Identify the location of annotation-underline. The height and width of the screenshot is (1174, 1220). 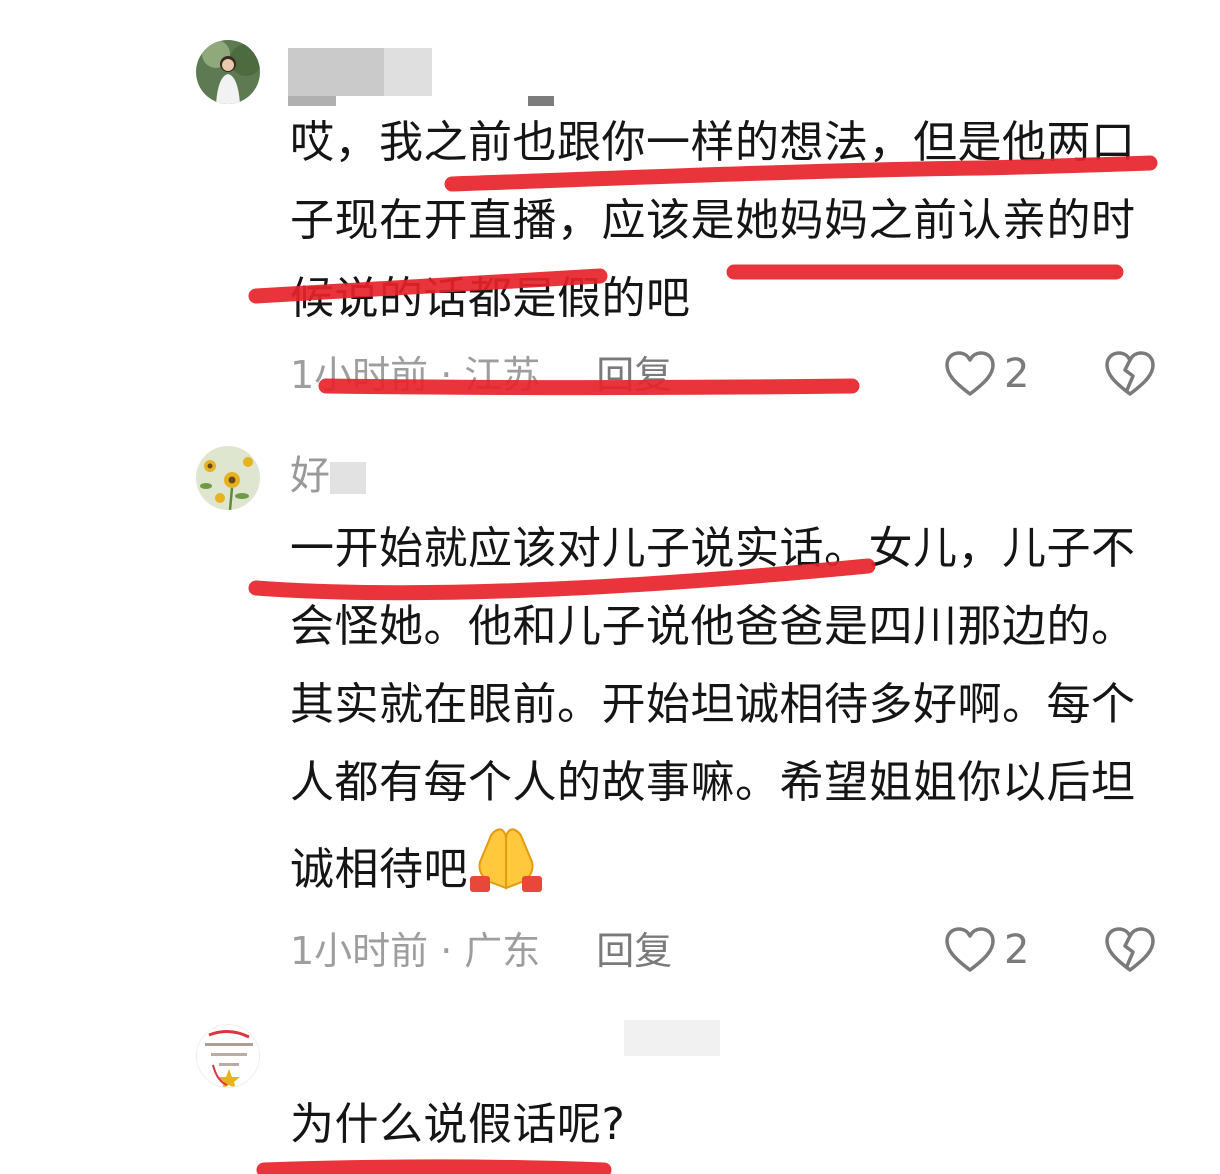
(434, 1166).